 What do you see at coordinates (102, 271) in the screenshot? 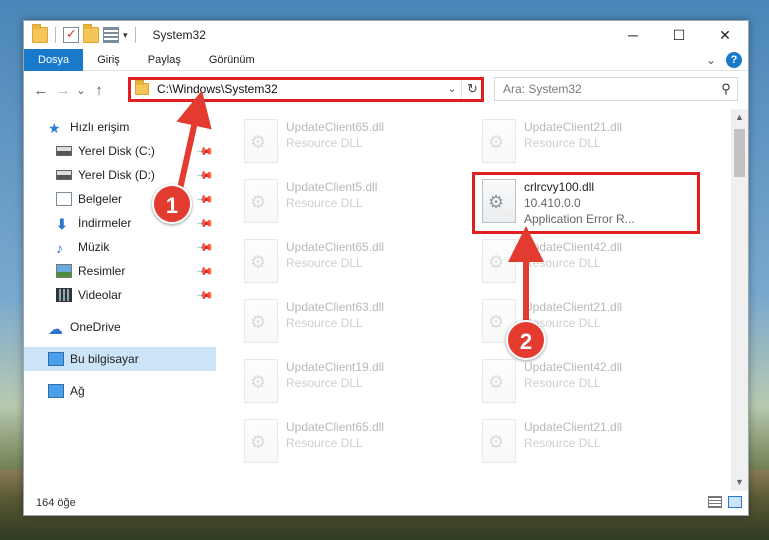
I see `sidebar-item-label: Resimler` at bounding box center [102, 271].